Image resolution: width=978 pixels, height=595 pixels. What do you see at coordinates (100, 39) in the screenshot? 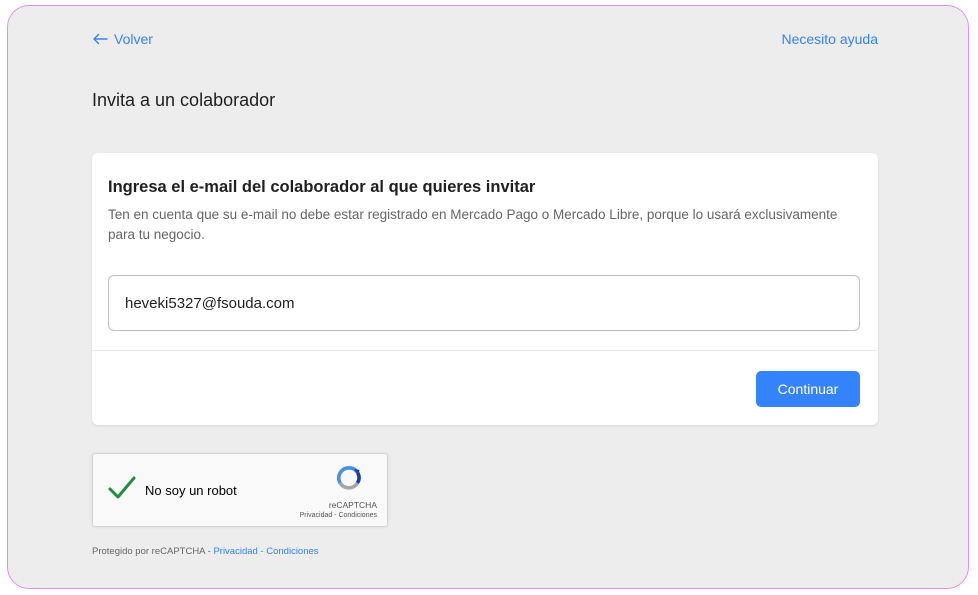
I see `arrow-left-icon` at bounding box center [100, 39].